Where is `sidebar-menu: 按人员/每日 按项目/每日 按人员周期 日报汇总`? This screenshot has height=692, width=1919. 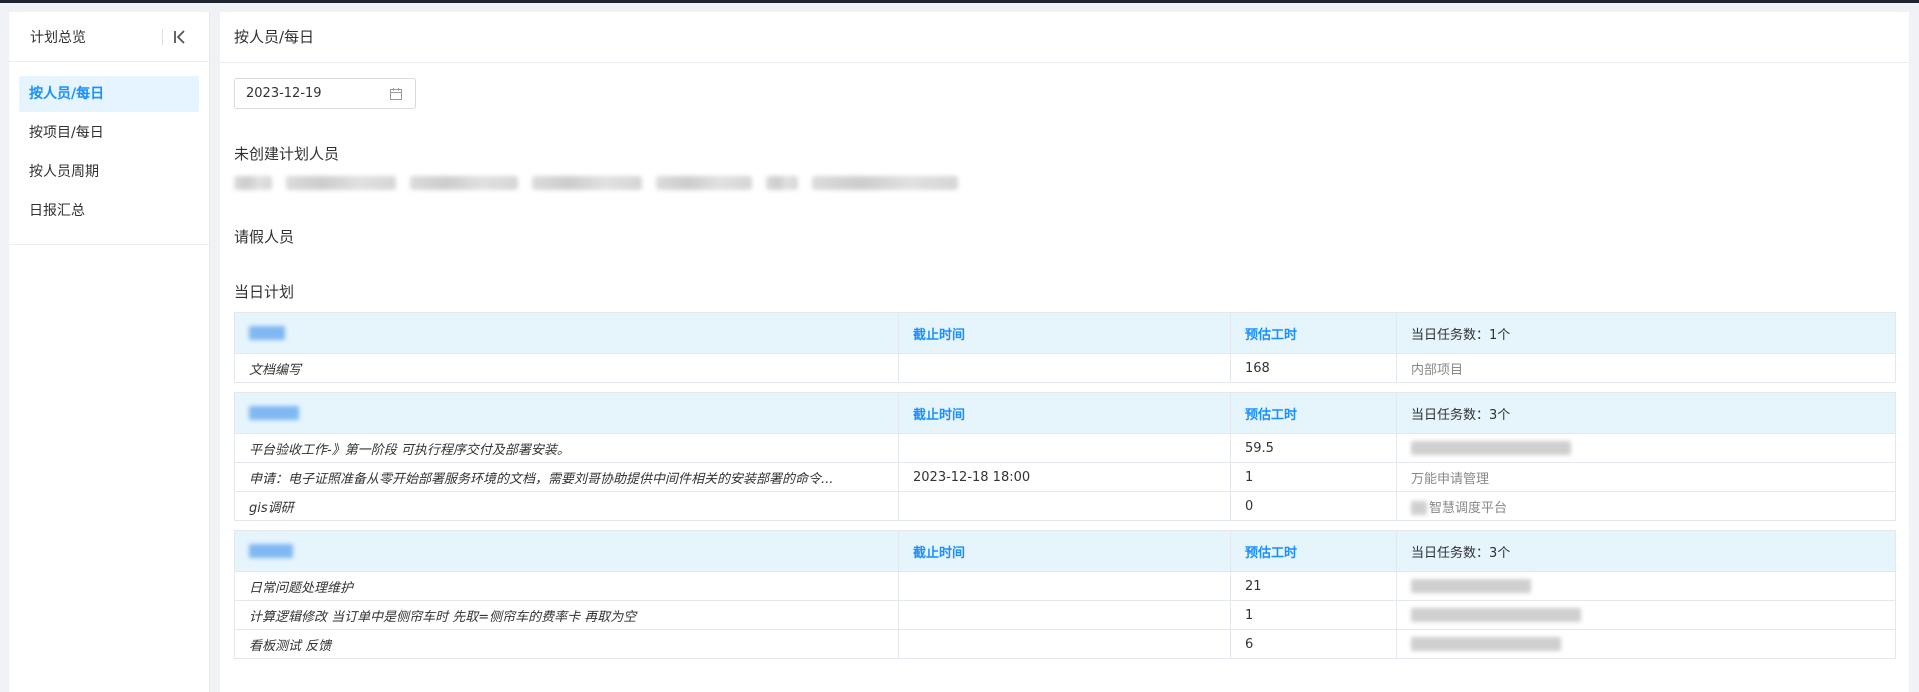
sidebar-menu: 按人员/每日 按项目/每日 按人员周期 日报汇总 is located at coordinates (109, 153).